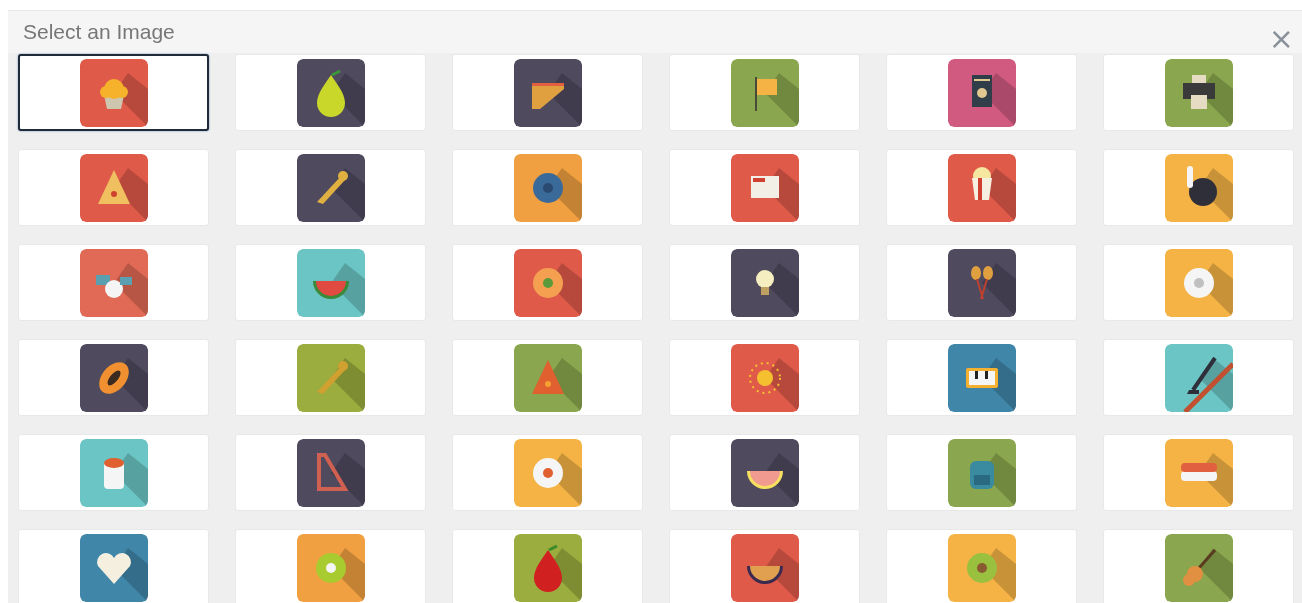  Describe the element at coordinates (981, 92) in the screenshot. I see `passport-icon` at that location.